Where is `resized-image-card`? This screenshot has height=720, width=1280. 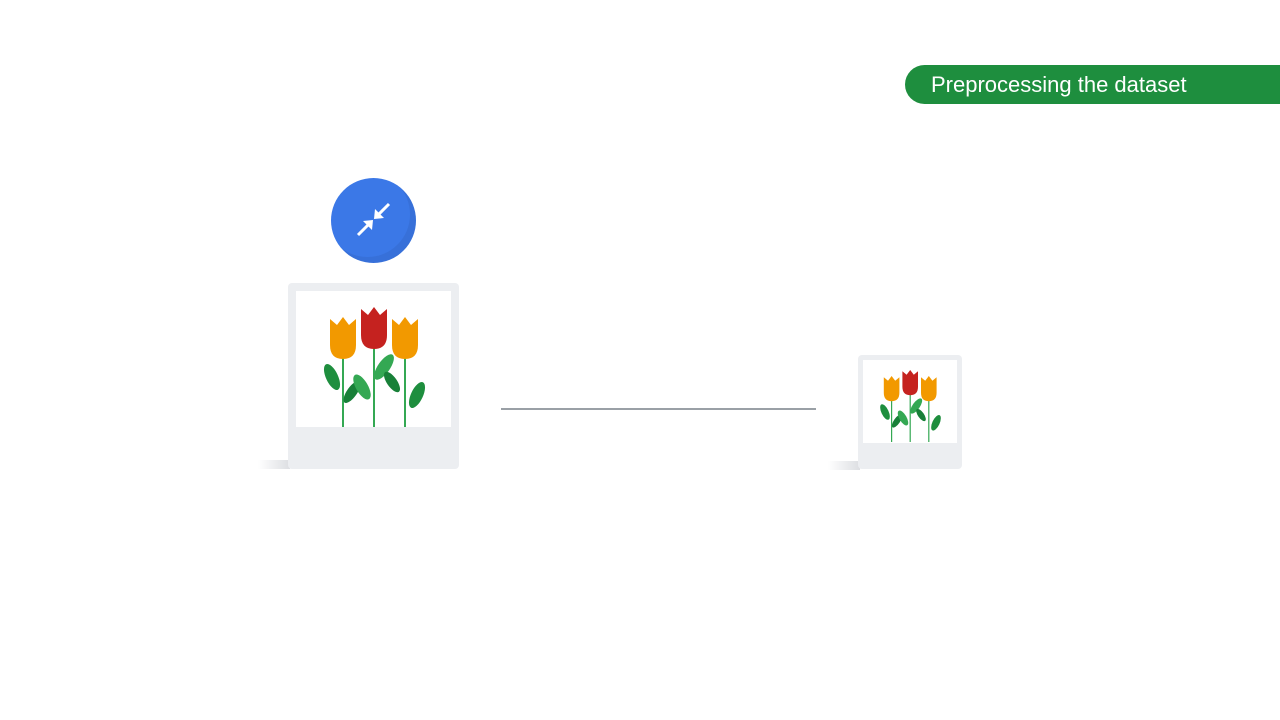
resized-image-card is located at coordinates (910, 412).